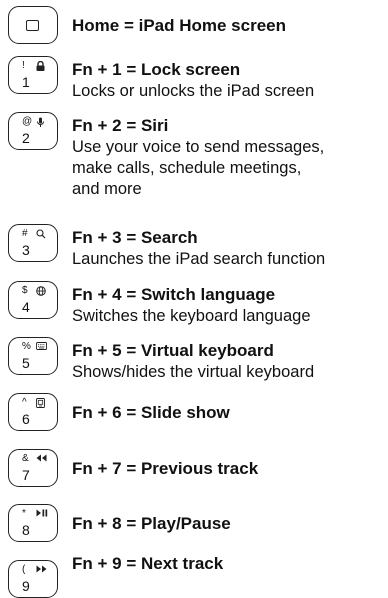  Describe the element at coordinates (26, 307) in the screenshot. I see `key-bottom-symbol: 4` at that location.